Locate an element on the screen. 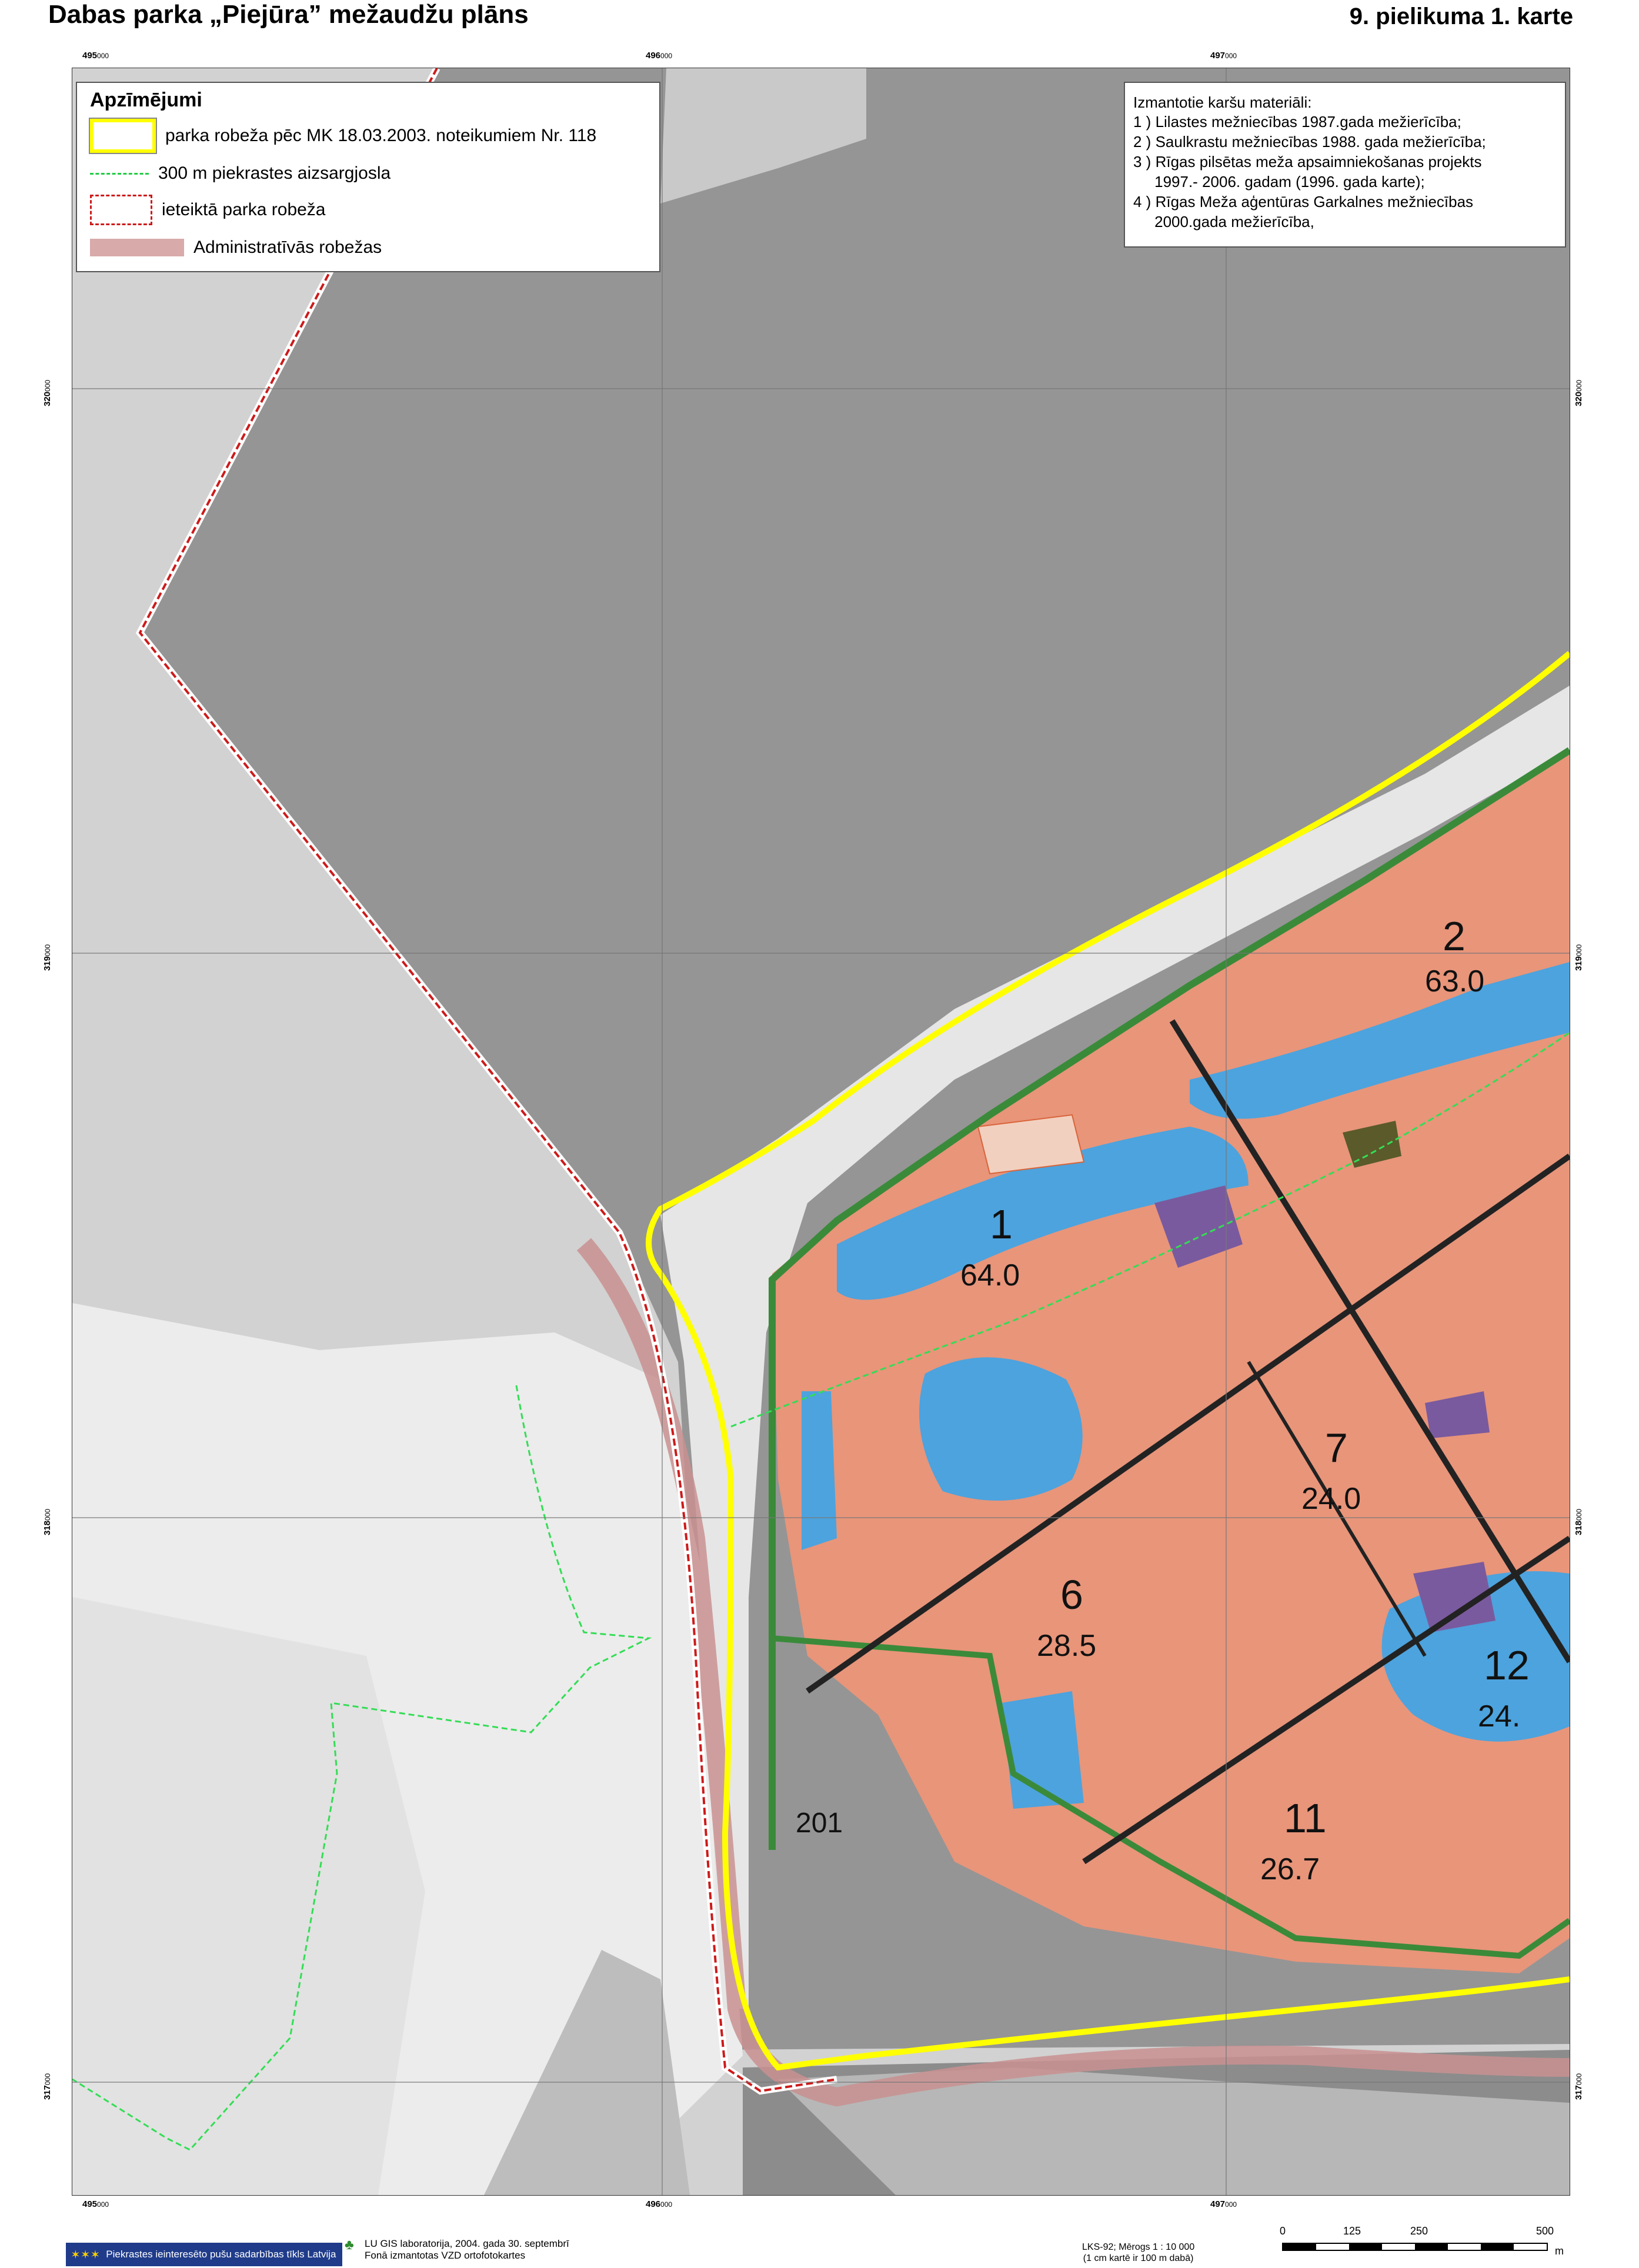  legend-item-coastal-zone: 300 m piekrastes aizsargjosla is located at coordinates (240, 173).